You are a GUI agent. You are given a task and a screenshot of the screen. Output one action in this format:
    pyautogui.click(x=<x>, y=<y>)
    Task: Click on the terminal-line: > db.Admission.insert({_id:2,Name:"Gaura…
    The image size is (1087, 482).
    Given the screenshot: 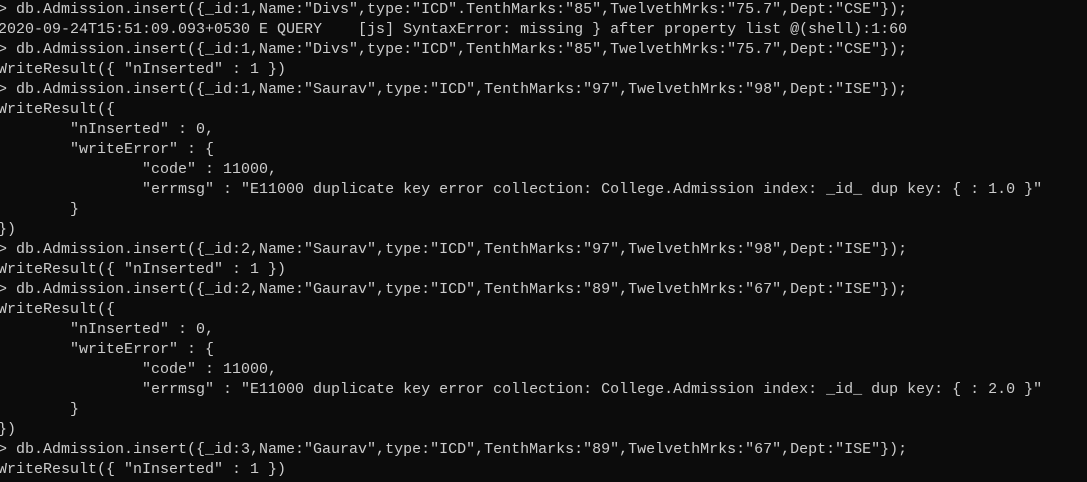 What is the action you would take?
    pyautogui.click(x=454, y=289)
    